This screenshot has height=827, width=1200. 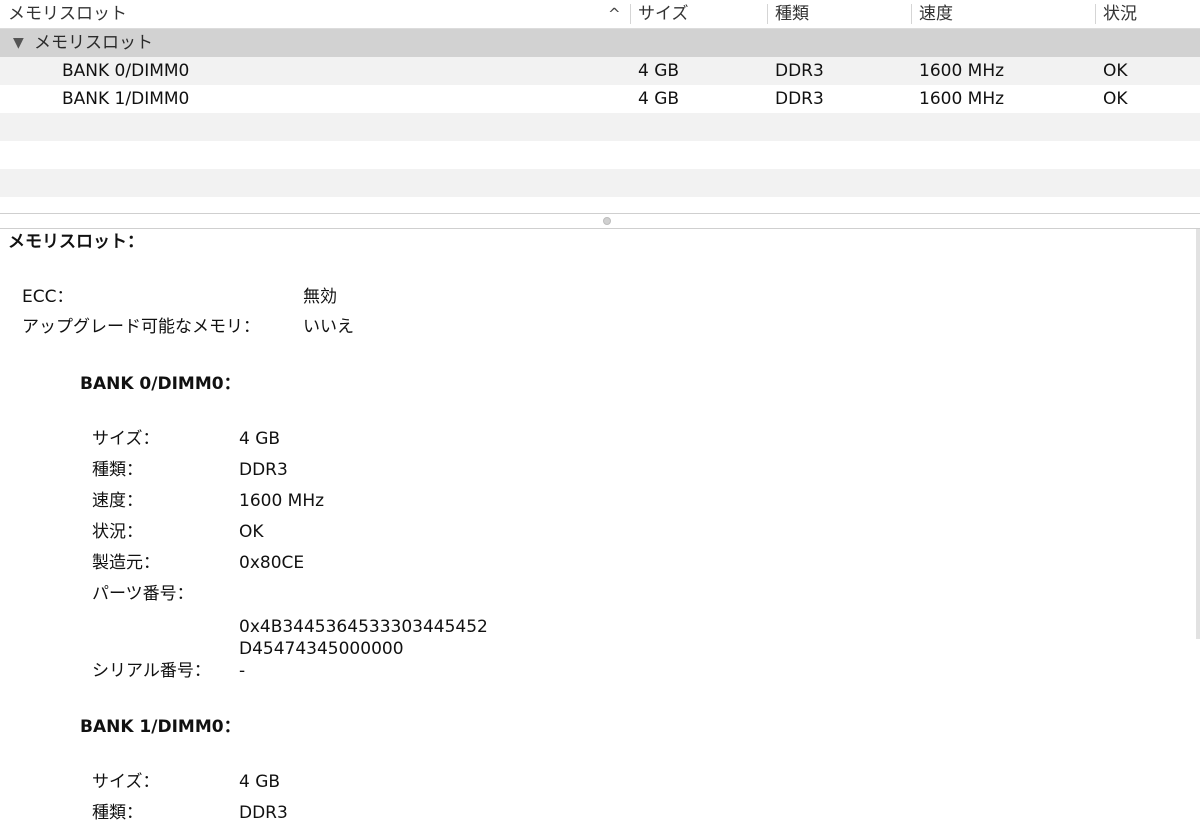 I want to click on bank-title: BANK 1/DIMM0：, so click(x=160, y=727).